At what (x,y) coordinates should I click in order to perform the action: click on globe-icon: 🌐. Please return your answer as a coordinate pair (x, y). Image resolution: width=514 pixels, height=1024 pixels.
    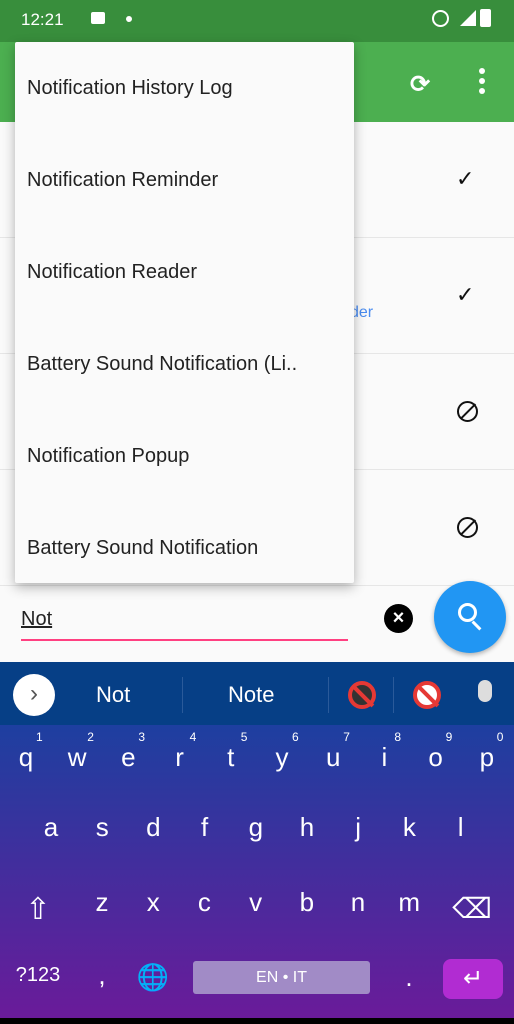
    Looking at the image, I should click on (153, 977).